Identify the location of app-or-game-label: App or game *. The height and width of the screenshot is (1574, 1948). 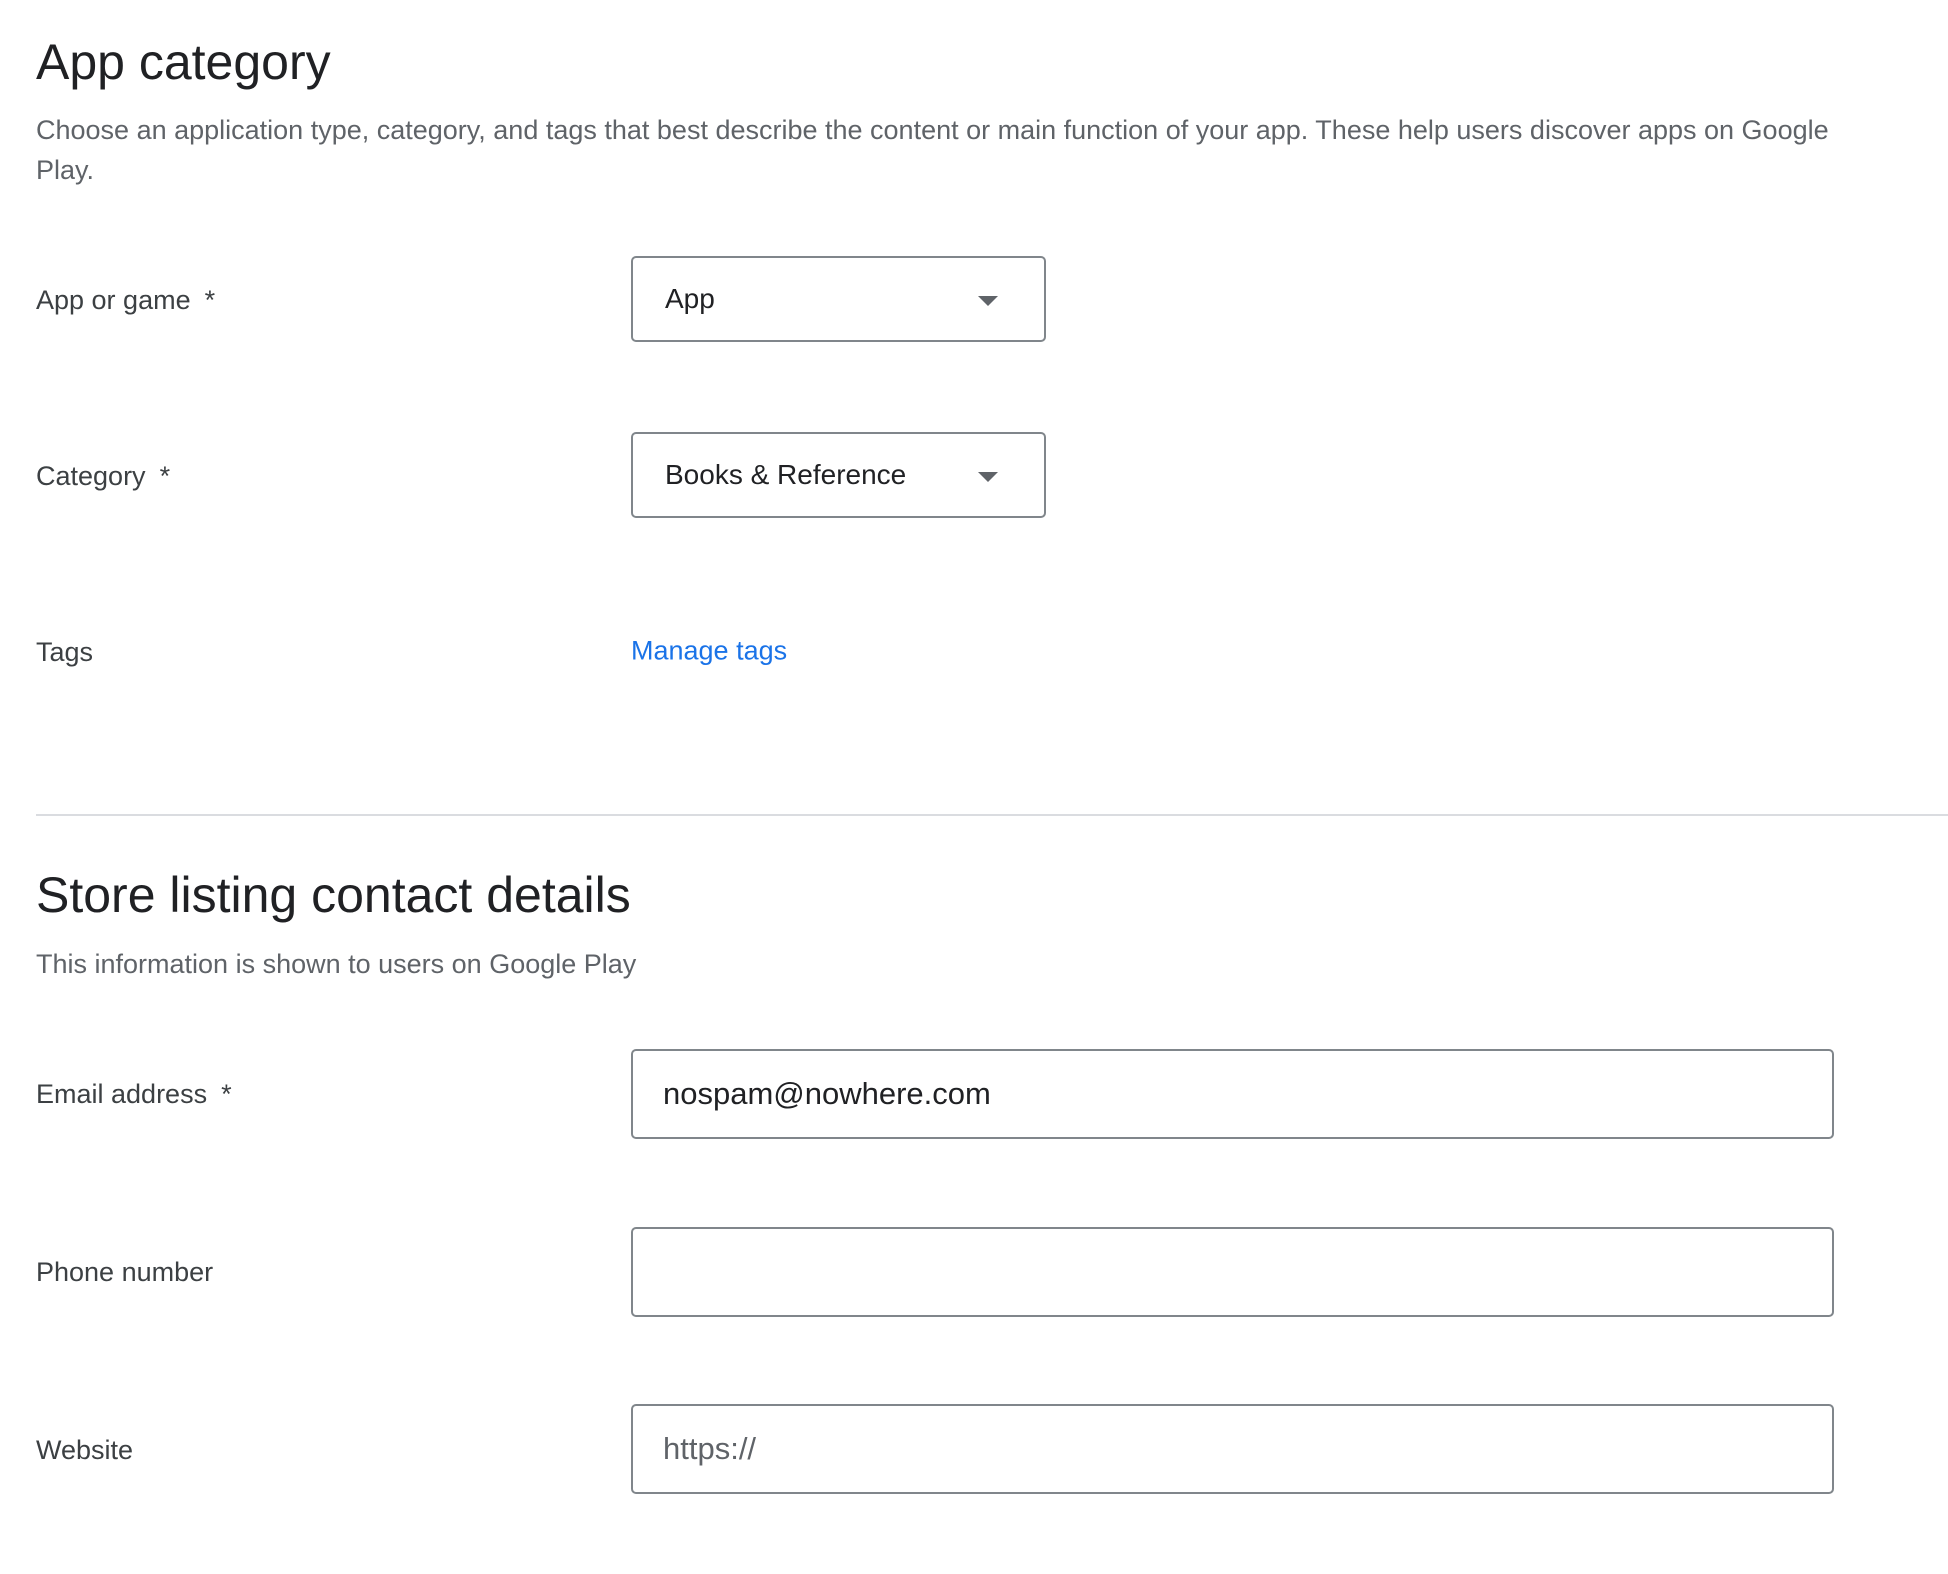
(125, 300).